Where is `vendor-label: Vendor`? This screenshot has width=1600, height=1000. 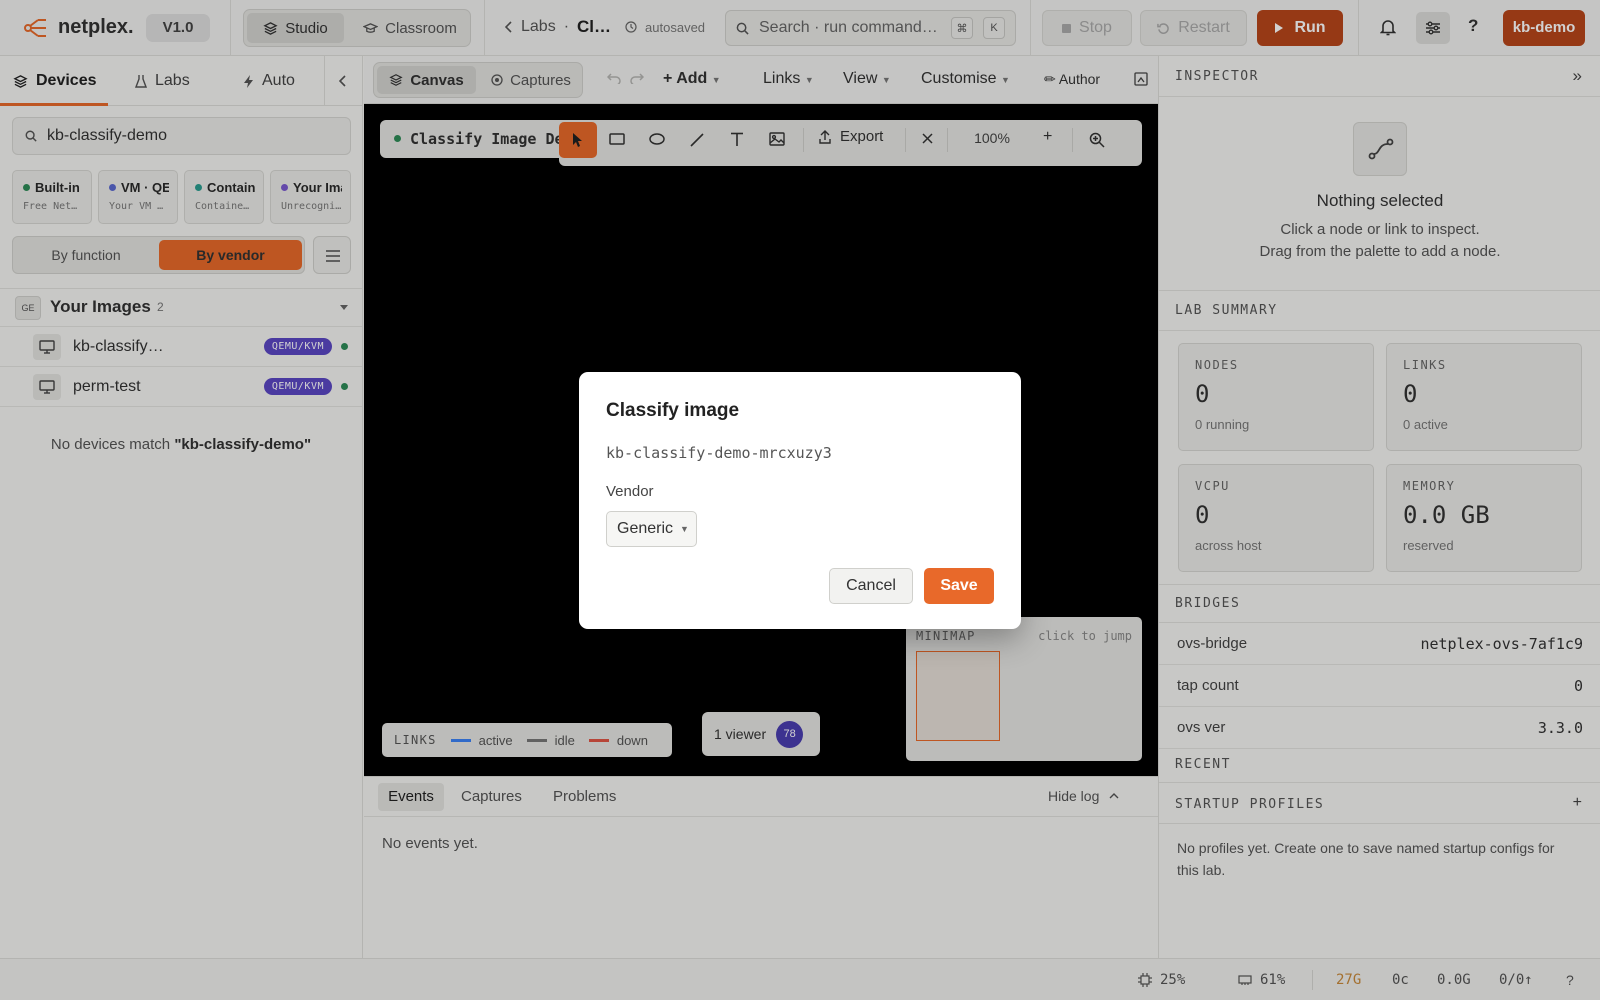 vendor-label: Vendor is located at coordinates (630, 491).